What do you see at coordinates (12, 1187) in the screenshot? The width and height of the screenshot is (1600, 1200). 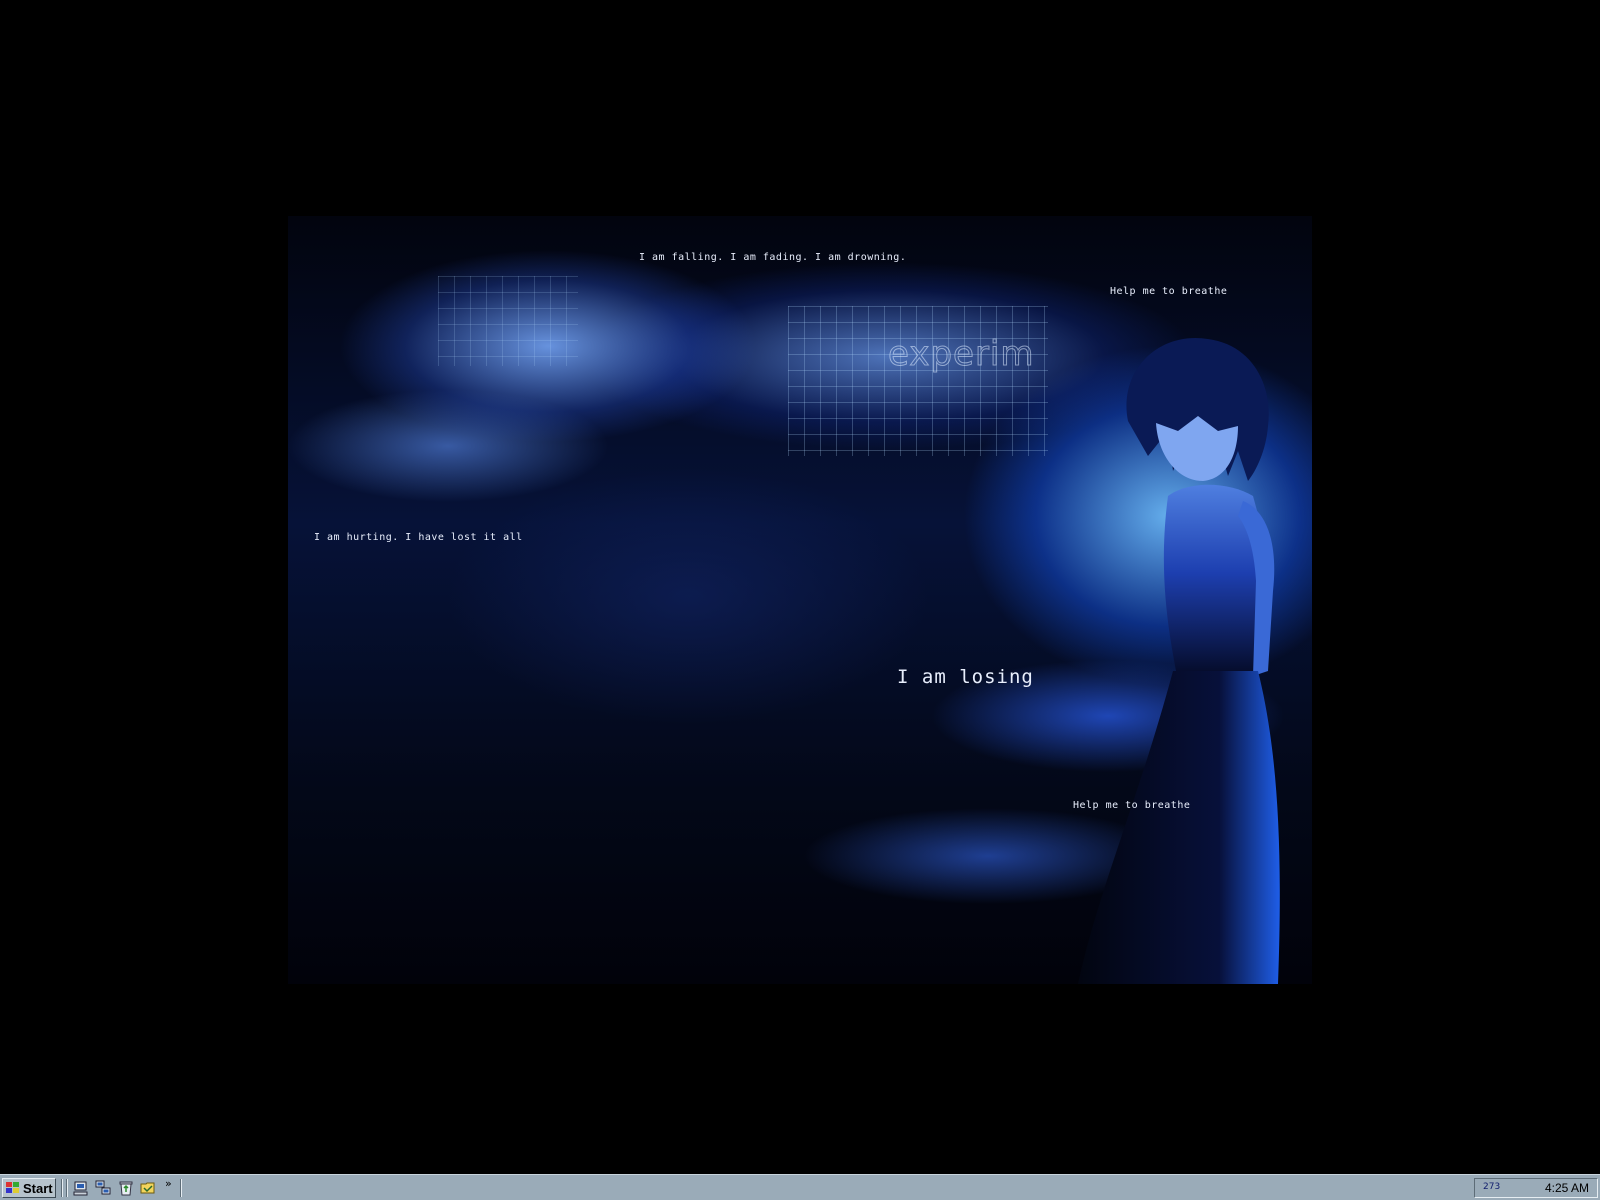 I see `windows-logo-icon` at bounding box center [12, 1187].